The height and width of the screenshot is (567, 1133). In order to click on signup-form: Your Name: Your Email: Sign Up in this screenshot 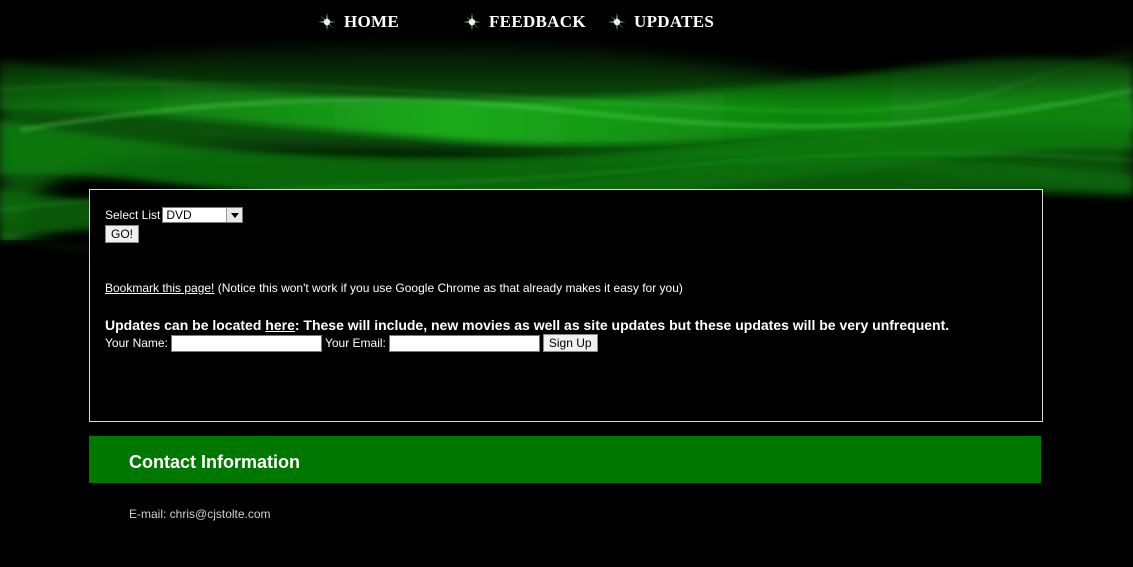, I will do `click(351, 343)`.